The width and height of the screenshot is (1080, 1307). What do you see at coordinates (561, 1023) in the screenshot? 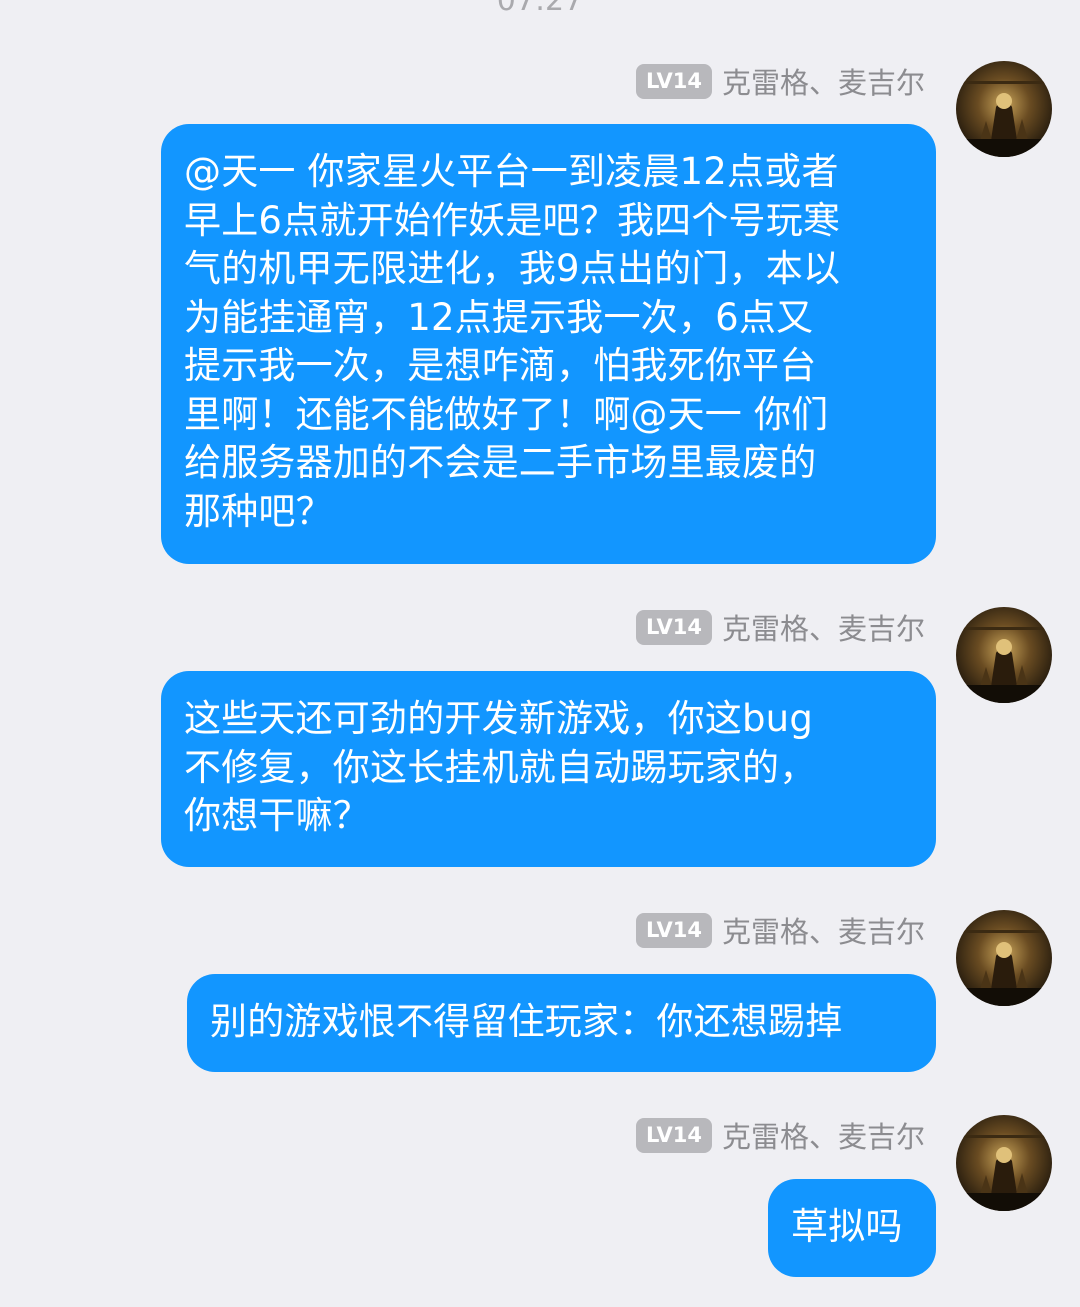
I see `message-bubble: 别的游戏恨不得留住玩家：你还想踢掉` at bounding box center [561, 1023].